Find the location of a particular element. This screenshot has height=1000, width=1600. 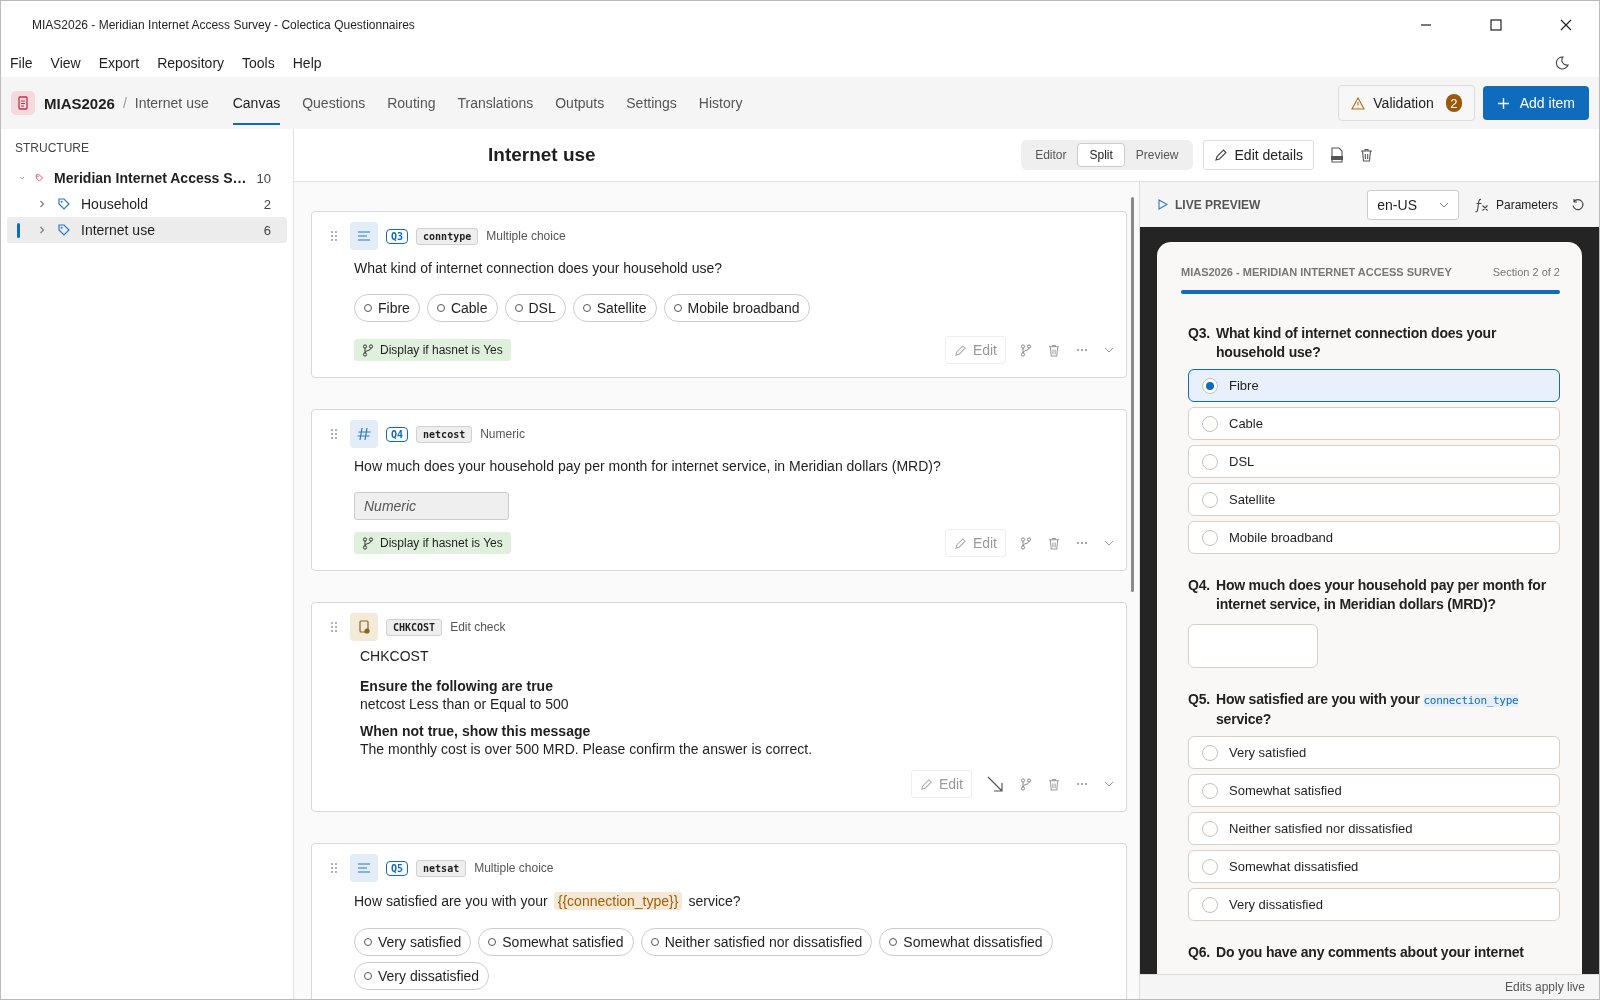

answer-option: Somewhat dissatisfied is located at coordinates (1374, 866).